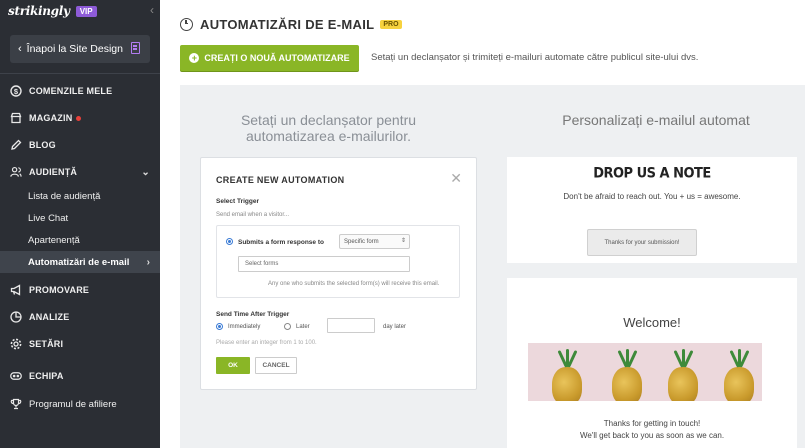 The height and width of the screenshot is (448, 805). I want to click on site-design-icon, so click(135, 48).